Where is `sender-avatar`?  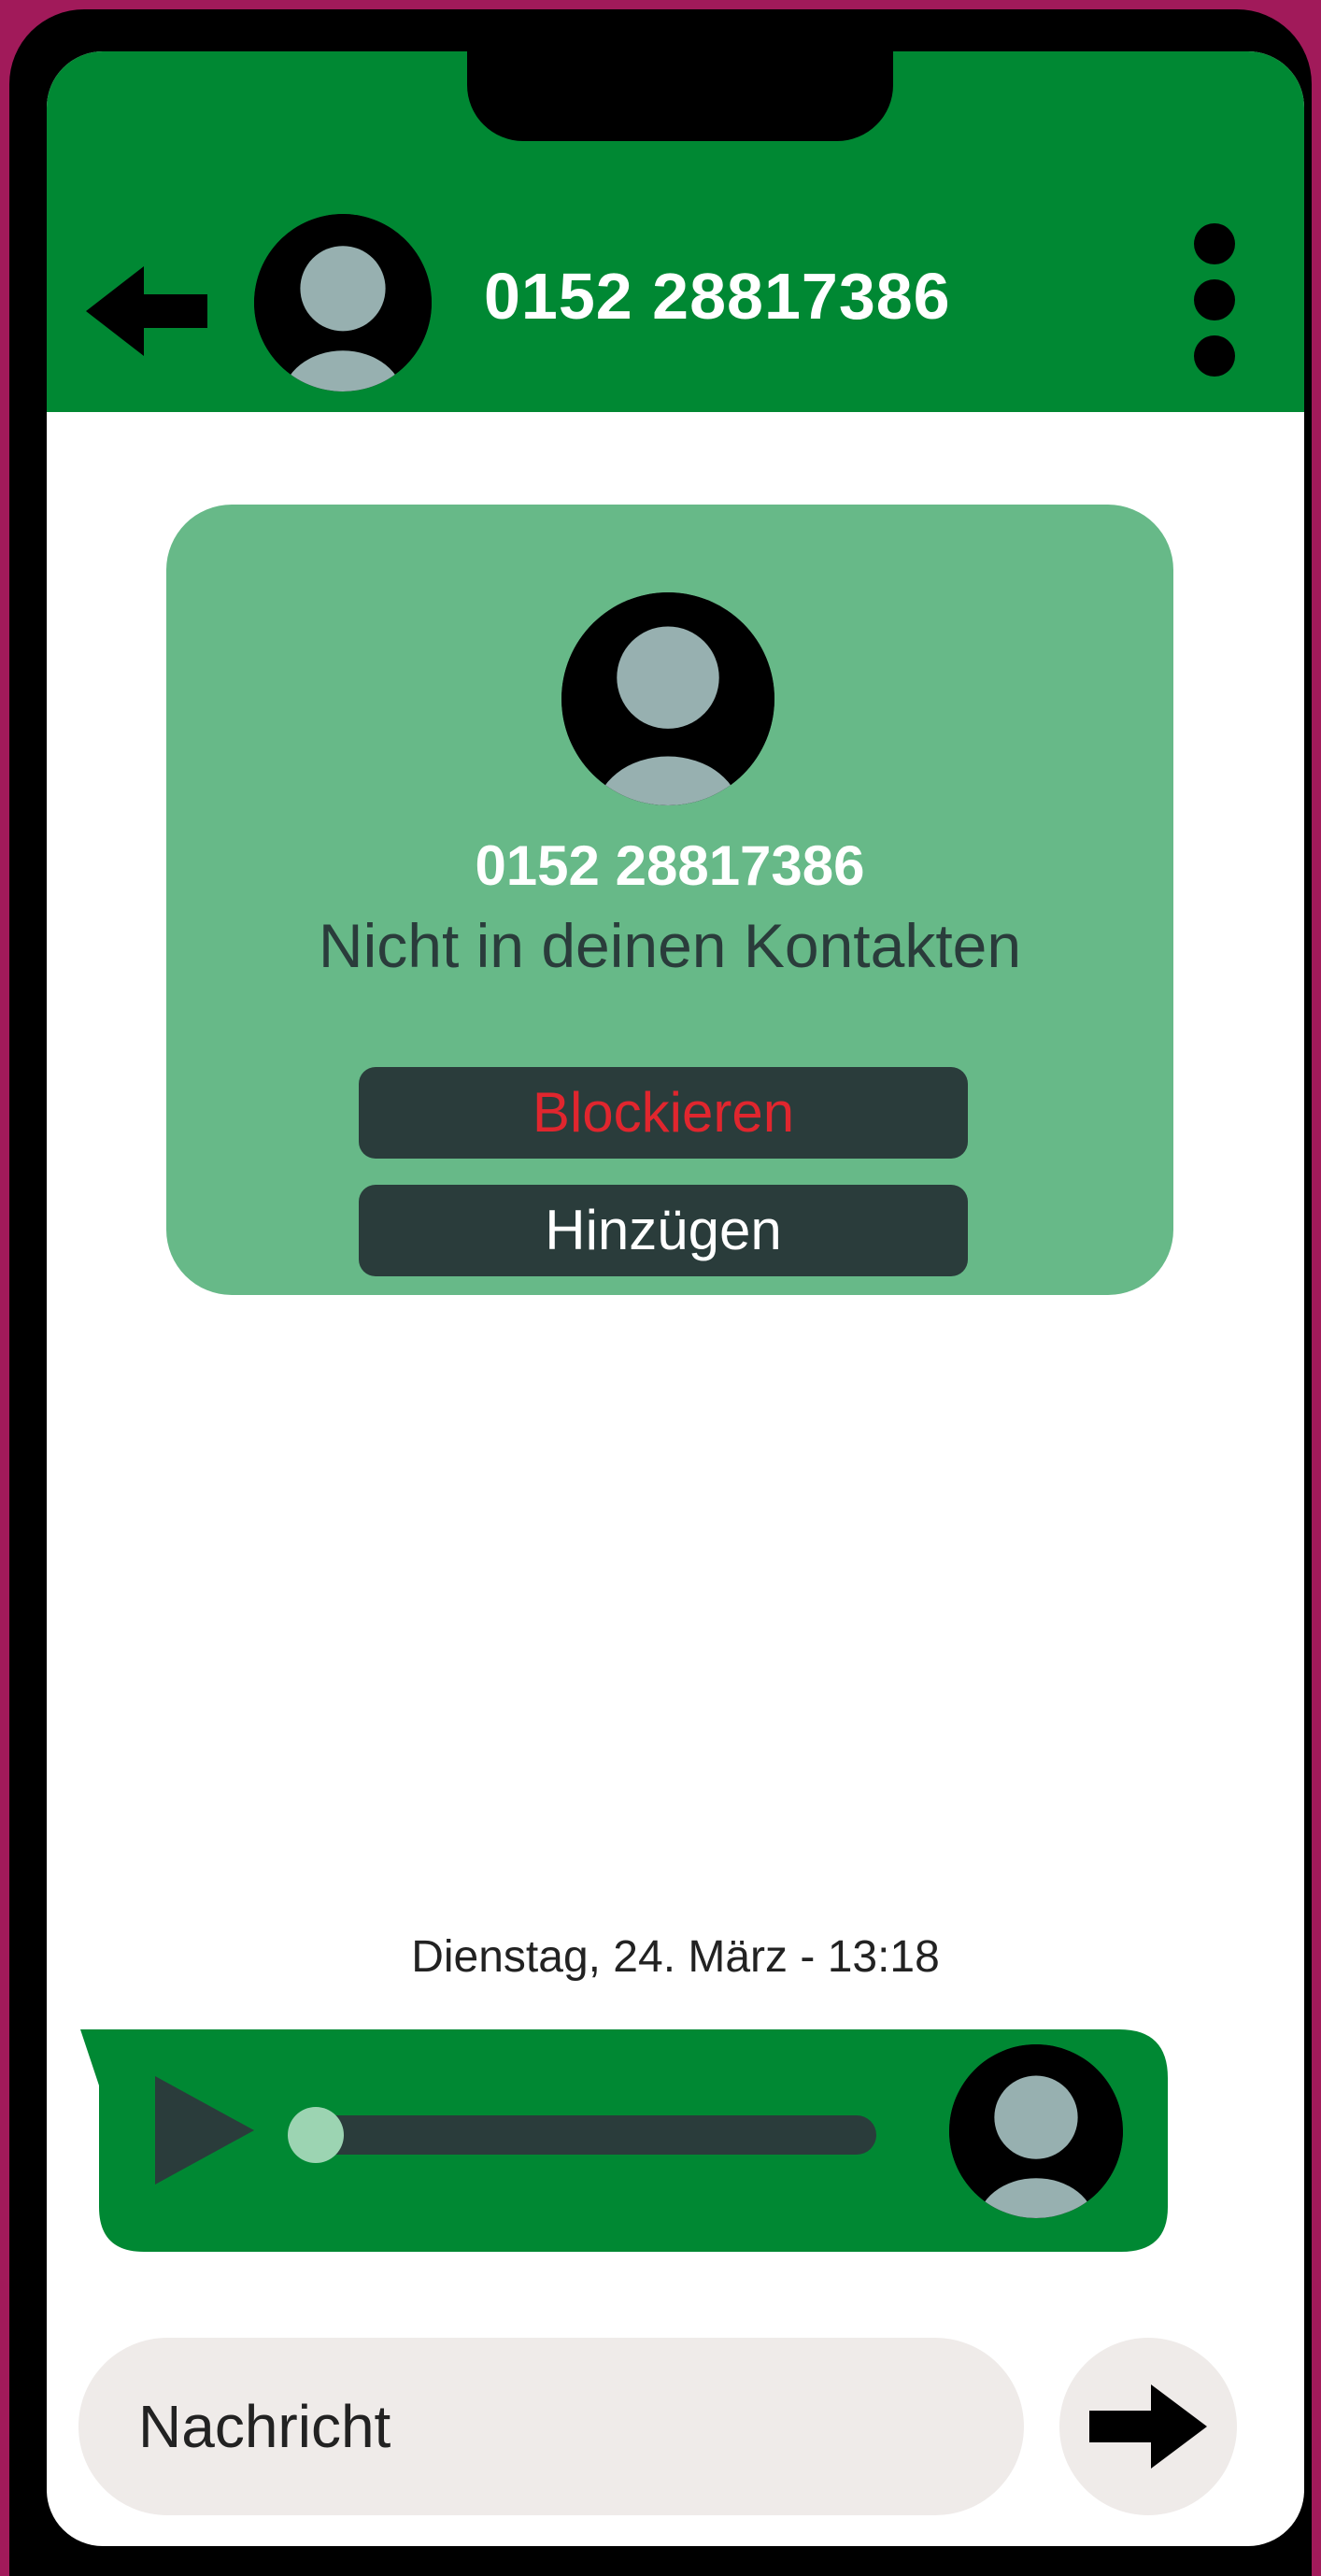 sender-avatar is located at coordinates (1036, 2131).